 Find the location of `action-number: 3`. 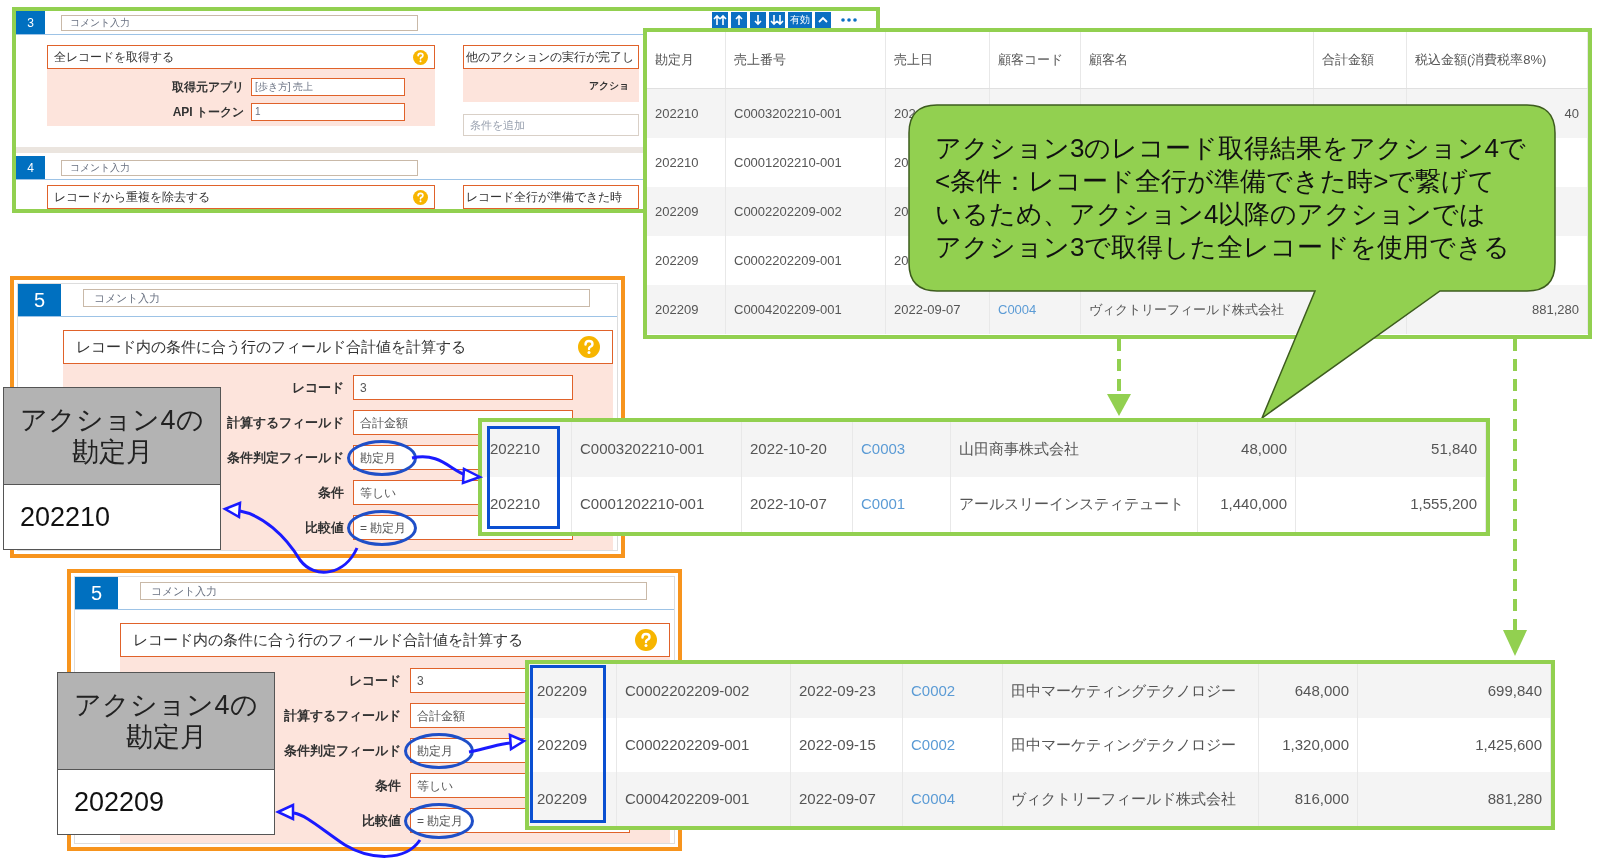

action-number: 3 is located at coordinates (30, 22).